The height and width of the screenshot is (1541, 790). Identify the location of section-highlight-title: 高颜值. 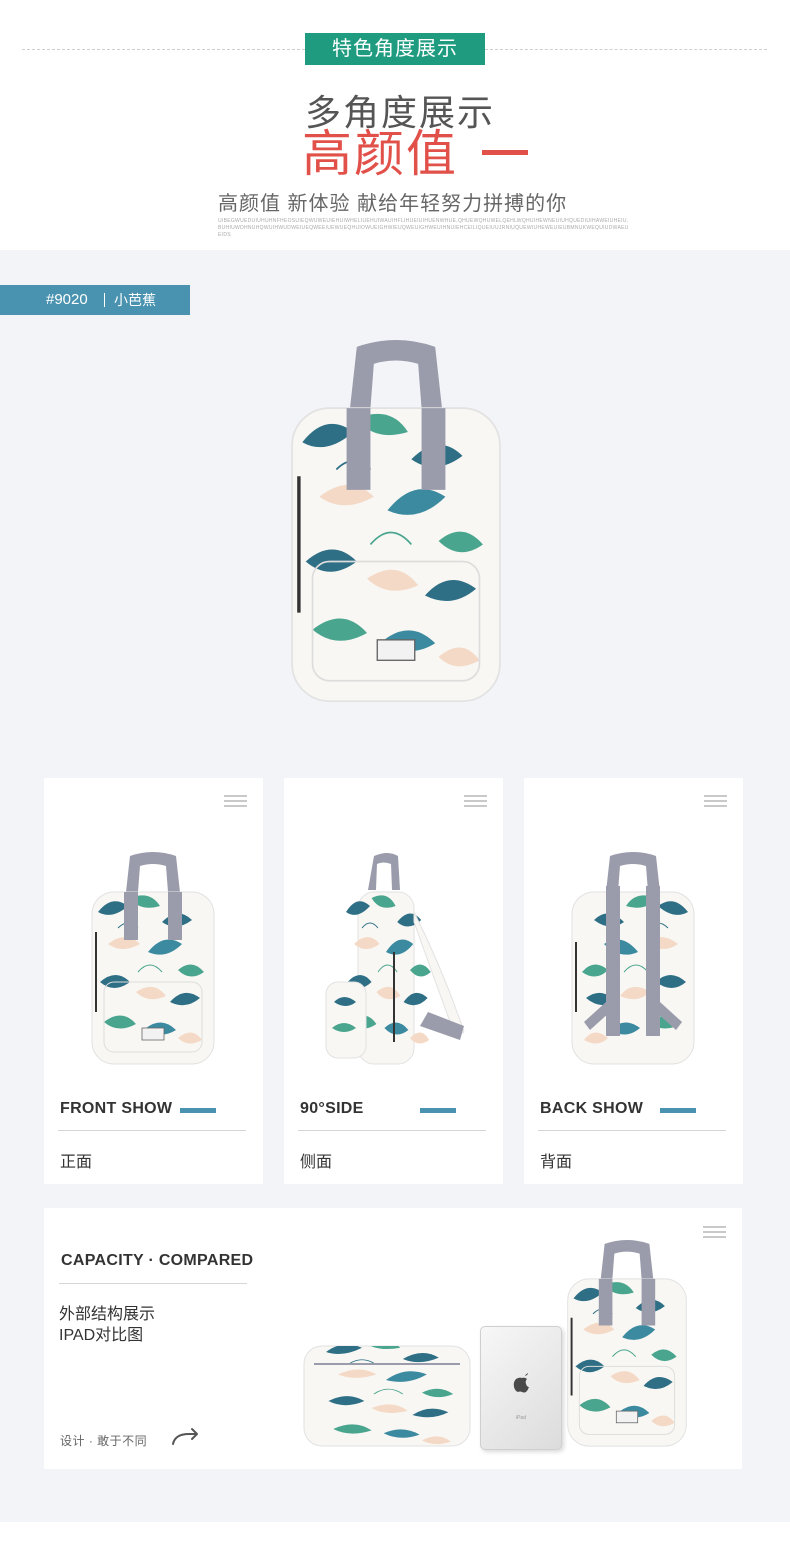
(380, 154).